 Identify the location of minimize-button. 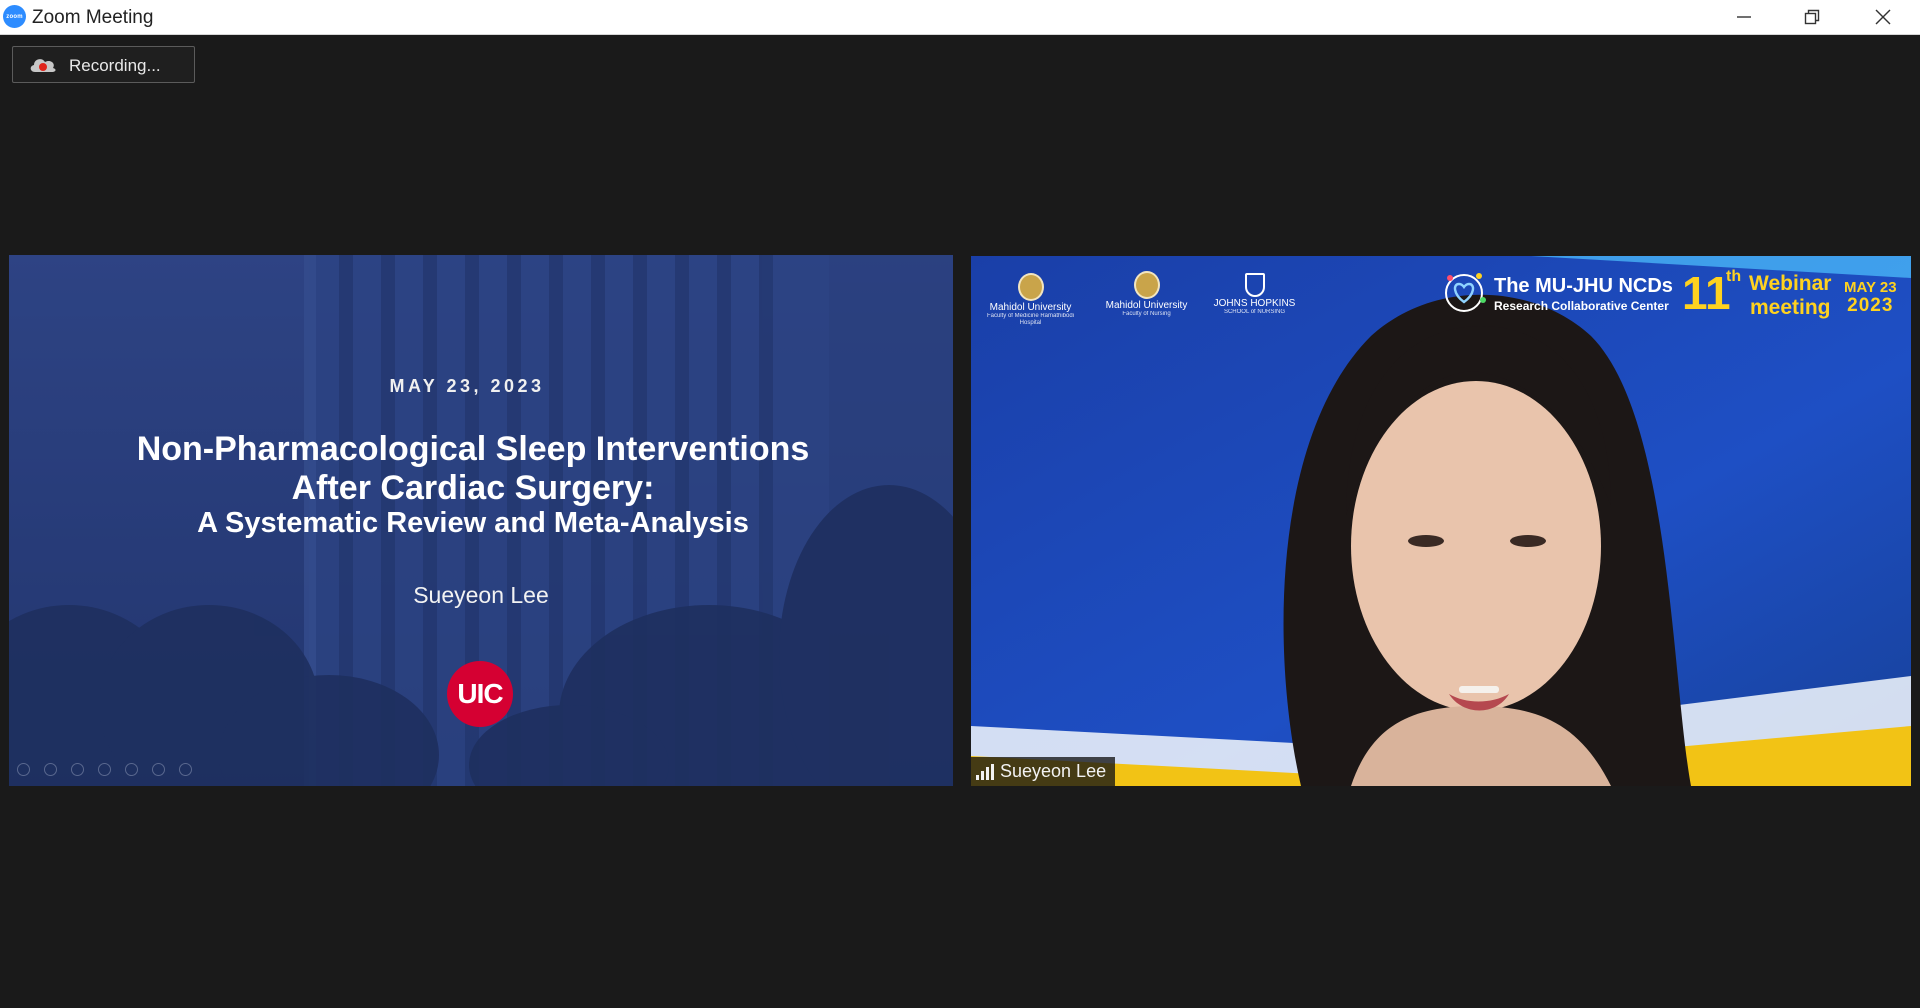
(1744, 17).